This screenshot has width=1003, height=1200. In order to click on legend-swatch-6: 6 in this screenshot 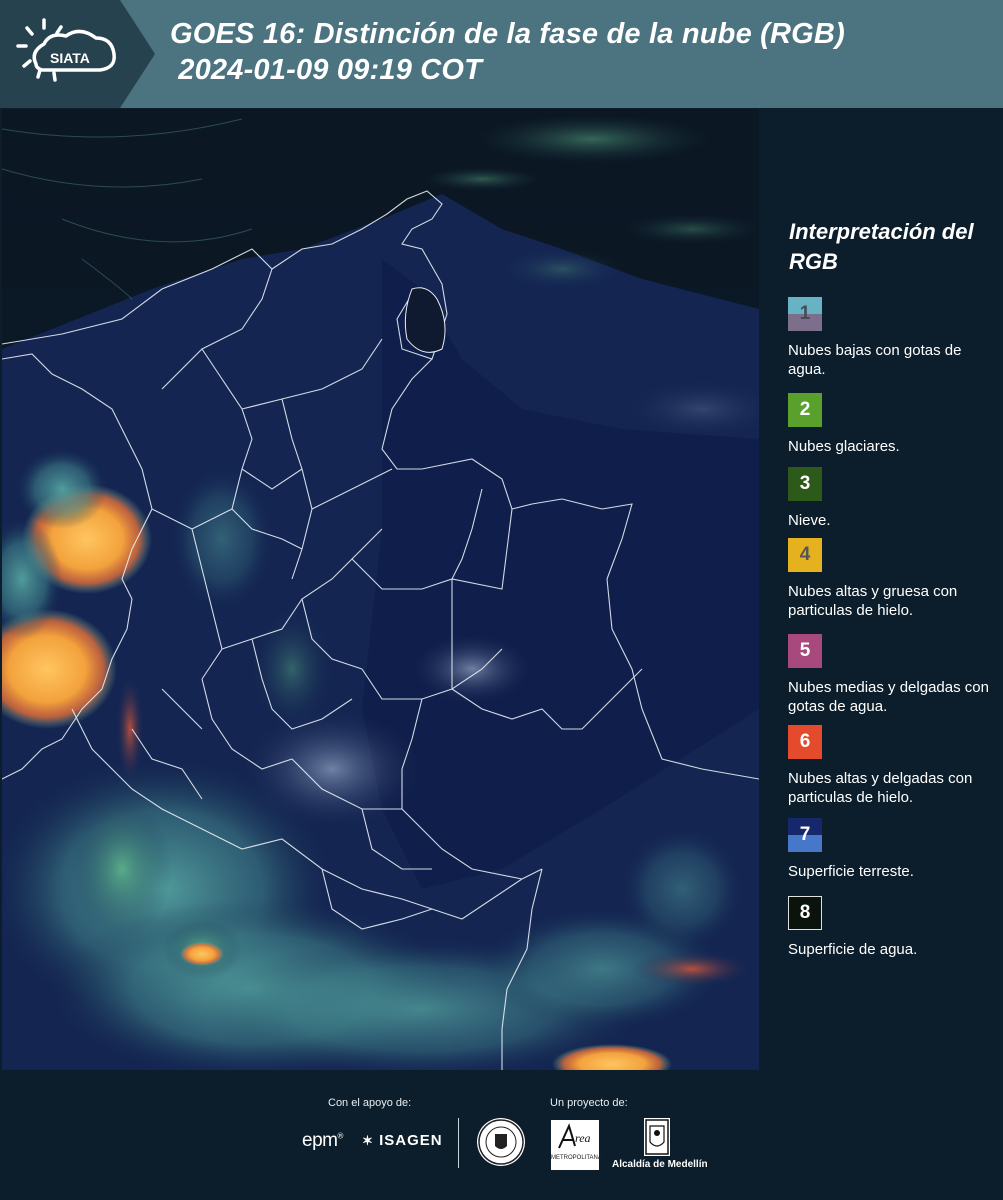, I will do `click(805, 742)`.